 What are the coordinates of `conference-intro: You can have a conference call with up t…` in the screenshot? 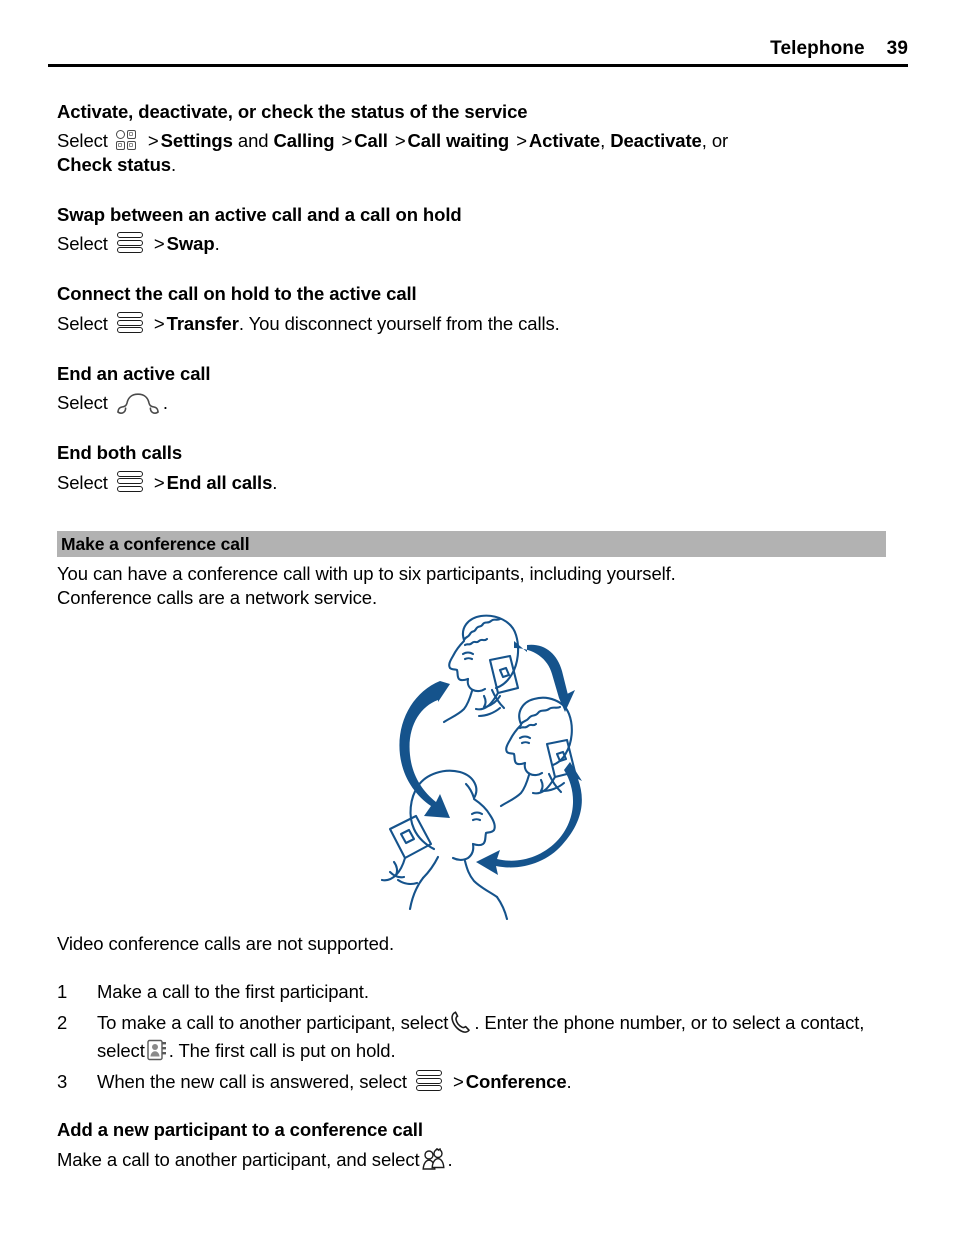 It's located at (477, 586).